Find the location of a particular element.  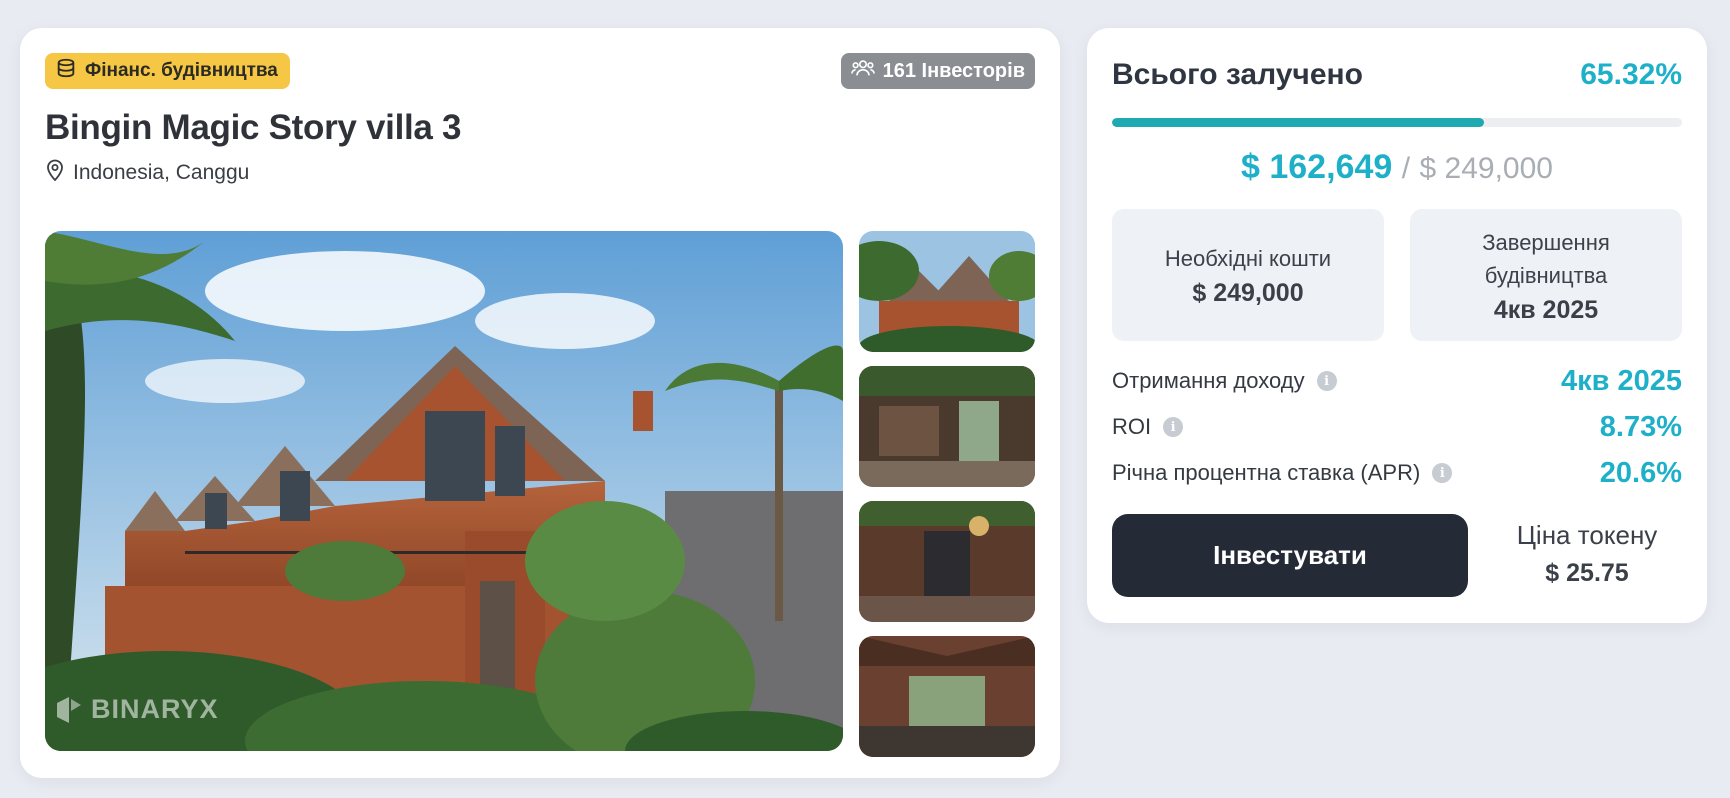

income-label: Отримання доходу is located at coordinates (1208, 380).